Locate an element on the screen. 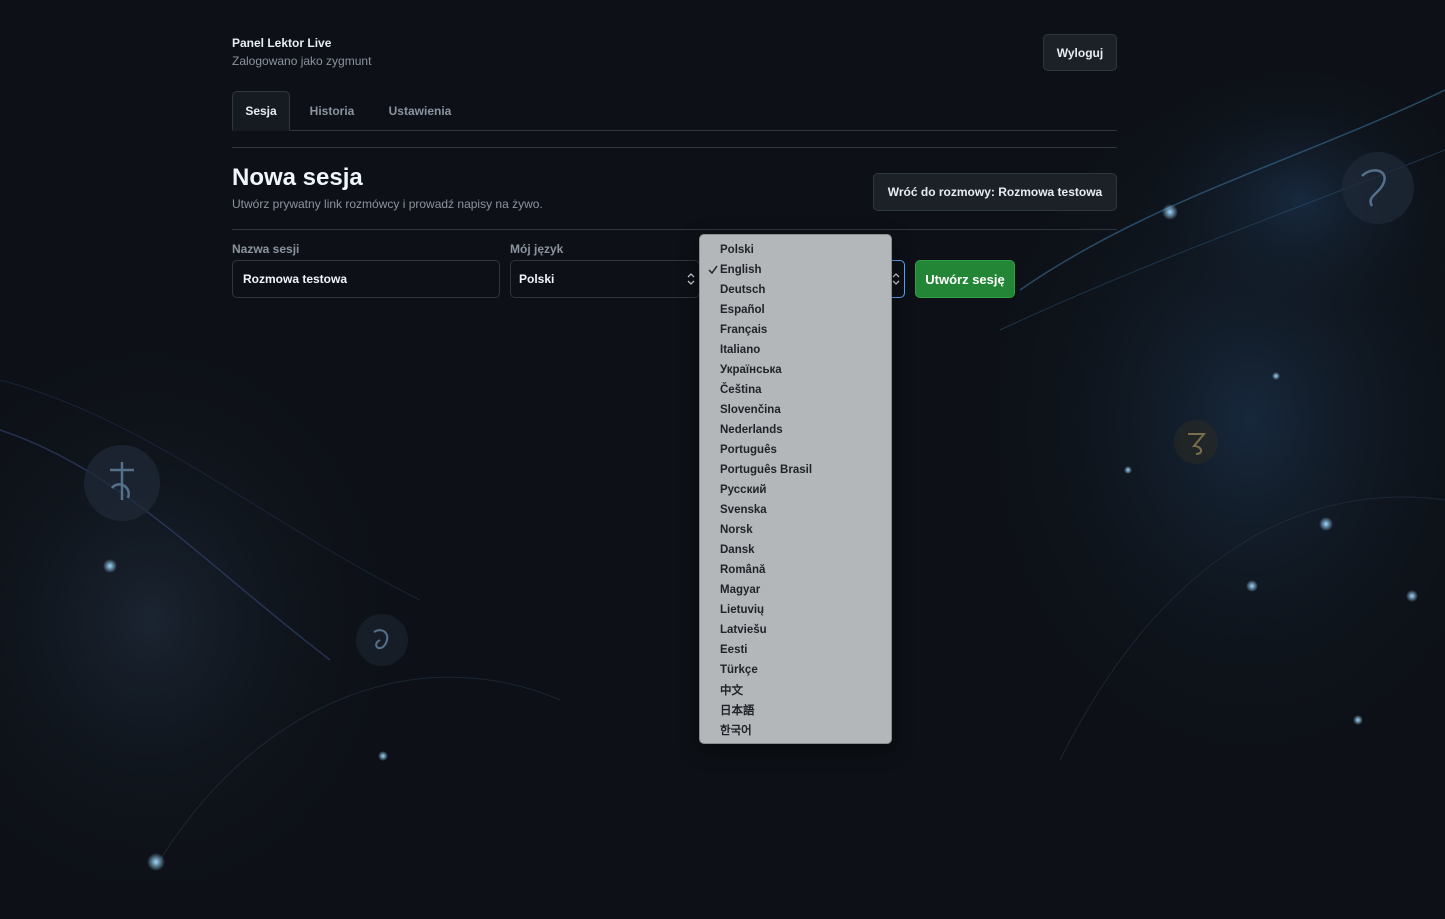 The width and height of the screenshot is (1445, 919). language-option-label: English is located at coordinates (741, 270).